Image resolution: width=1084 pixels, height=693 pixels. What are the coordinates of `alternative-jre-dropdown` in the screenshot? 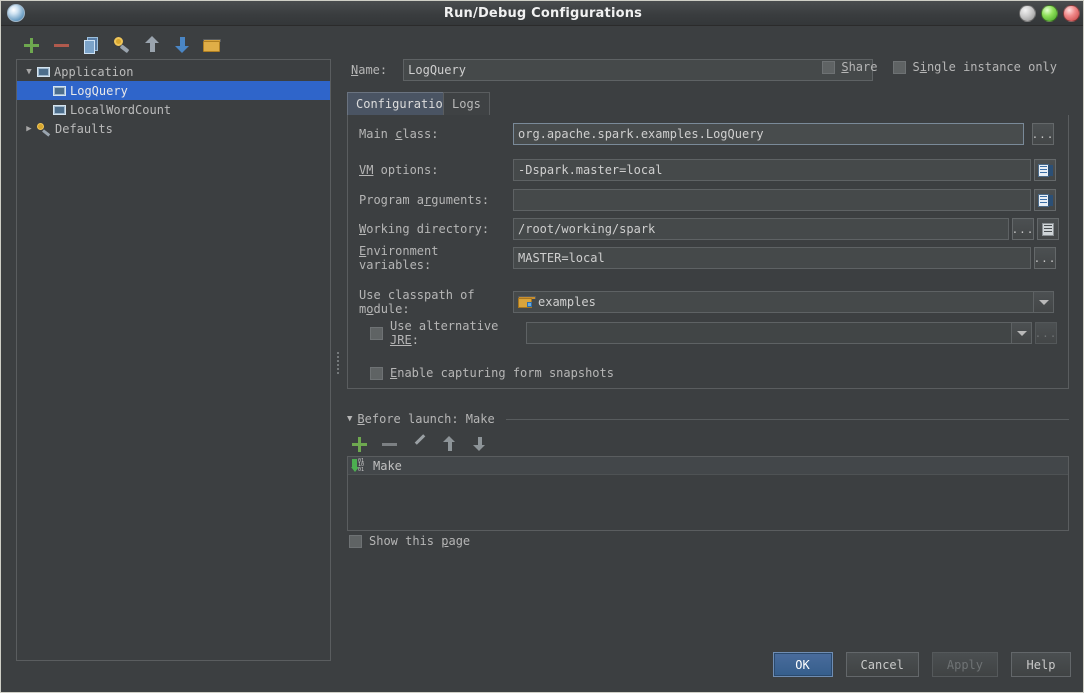 It's located at (779, 333).